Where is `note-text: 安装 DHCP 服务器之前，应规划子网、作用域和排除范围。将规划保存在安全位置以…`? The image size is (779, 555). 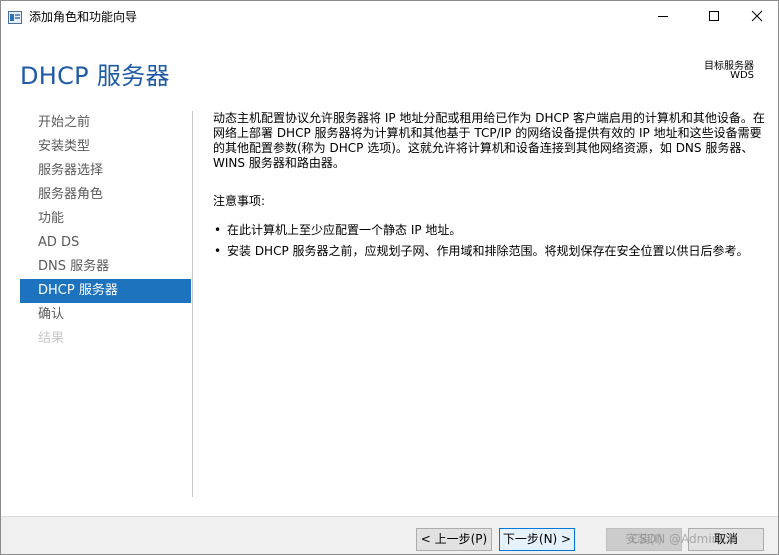 note-text: 安装 DHCP 服务器之前，应规划子网、作用域和排除范围。将规划保存在安全位置以… is located at coordinates (488, 251).